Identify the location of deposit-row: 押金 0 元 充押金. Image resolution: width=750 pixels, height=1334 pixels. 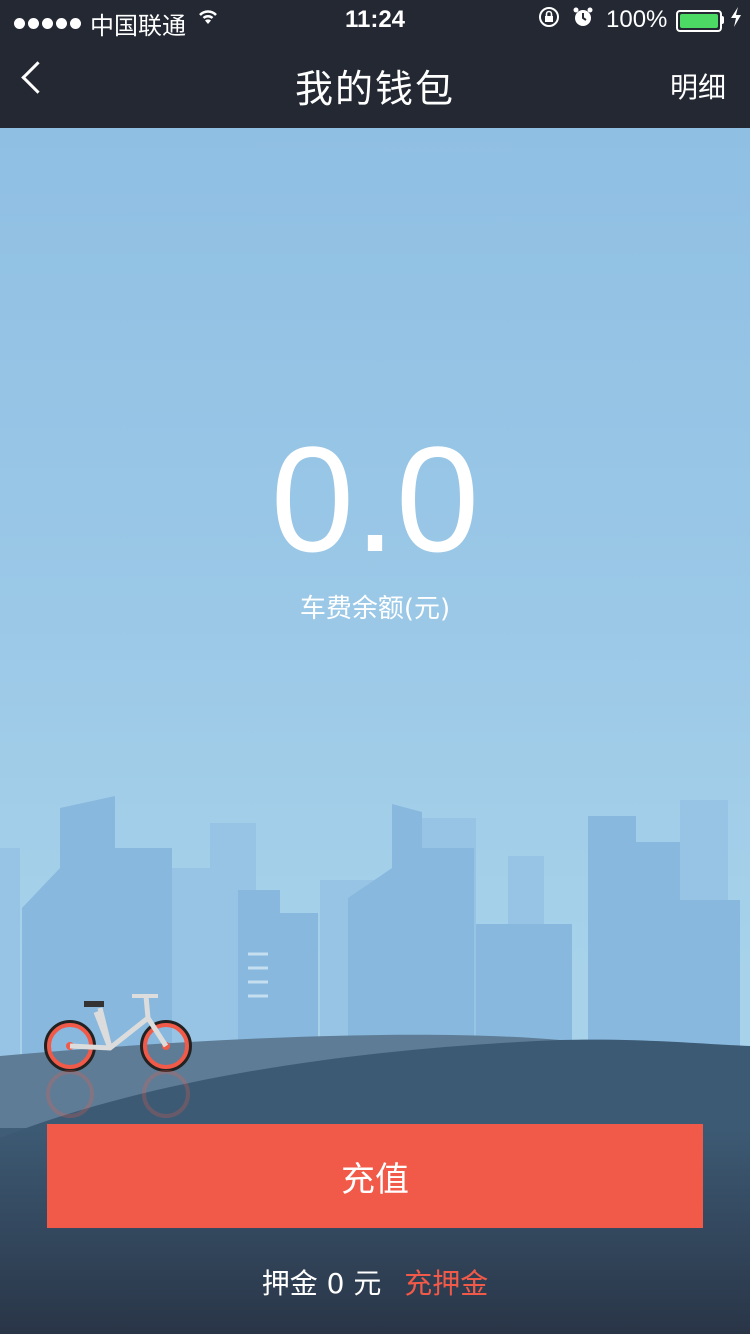
(375, 1282).